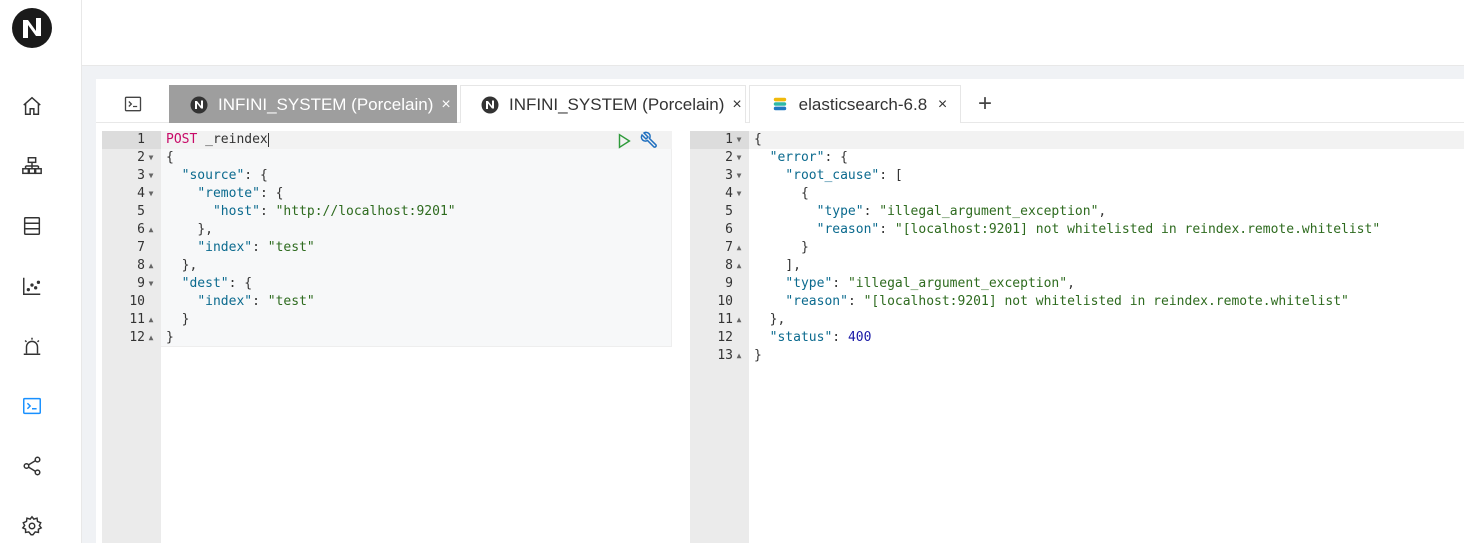 The height and width of the screenshot is (543, 1464). I want to click on settings-icon, so click(32, 526).